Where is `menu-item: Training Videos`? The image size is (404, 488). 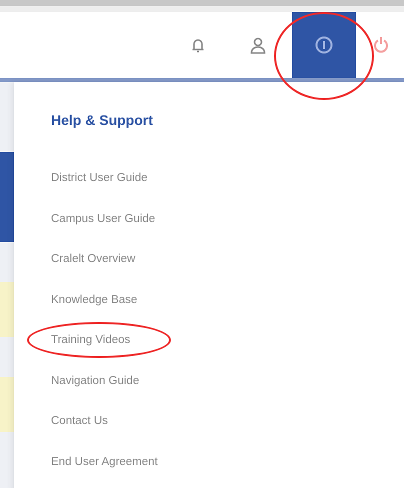 menu-item: Training Videos is located at coordinates (90, 340).